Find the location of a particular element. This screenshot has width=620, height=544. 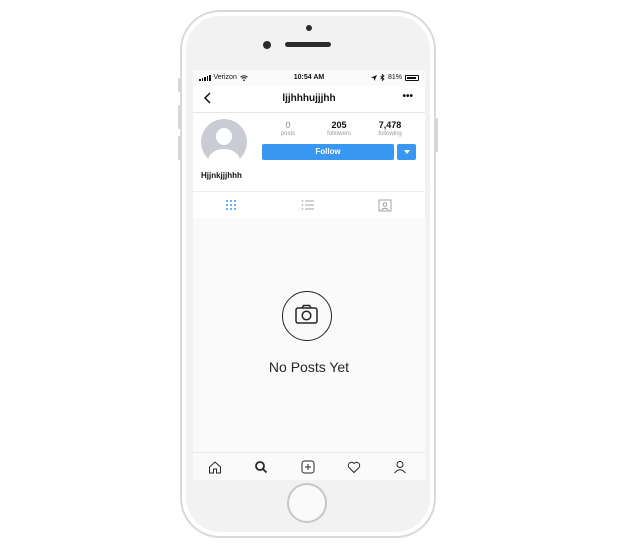

stat-following: 7,478 following is located at coordinates (390, 128).